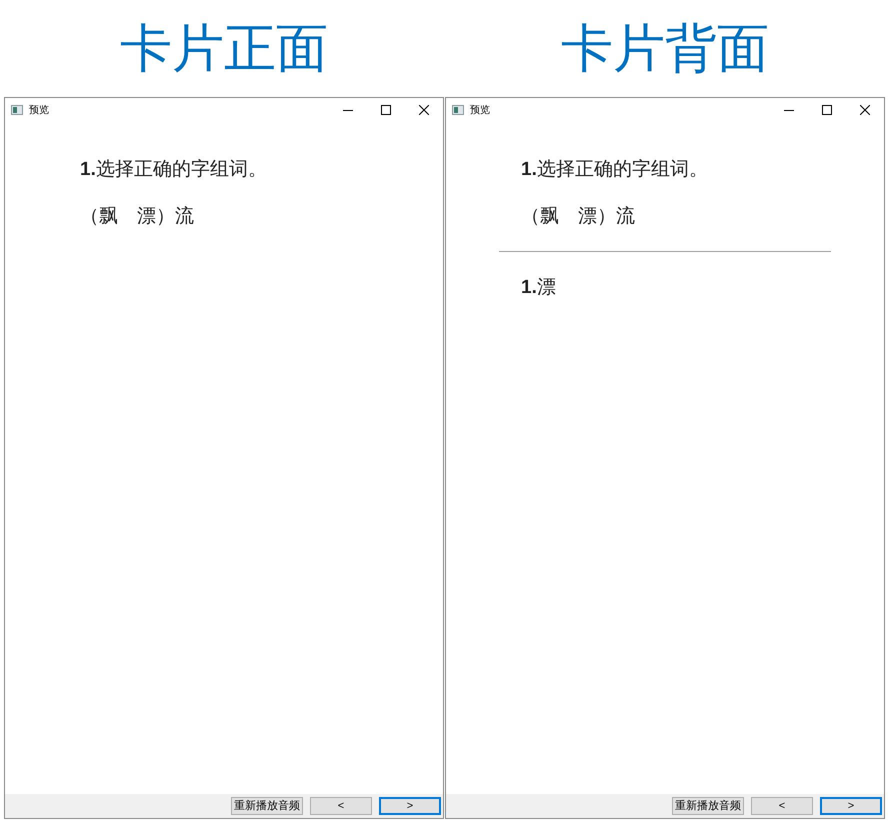 This screenshot has height=825, width=889. What do you see at coordinates (538, 288) in the screenshot?
I see `answer-text: 1.漂` at bounding box center [538, 288].